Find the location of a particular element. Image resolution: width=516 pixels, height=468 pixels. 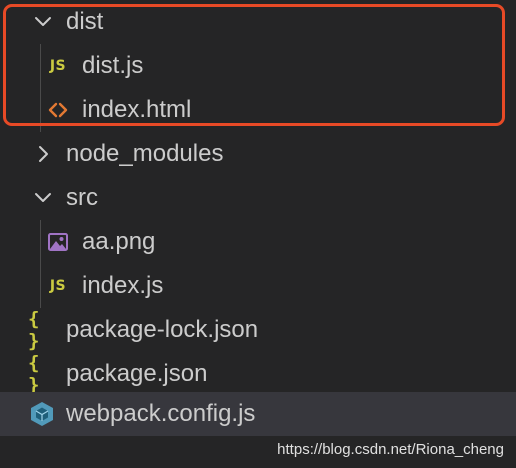

folder-label: node_modules is located at coordinates (145, 153).